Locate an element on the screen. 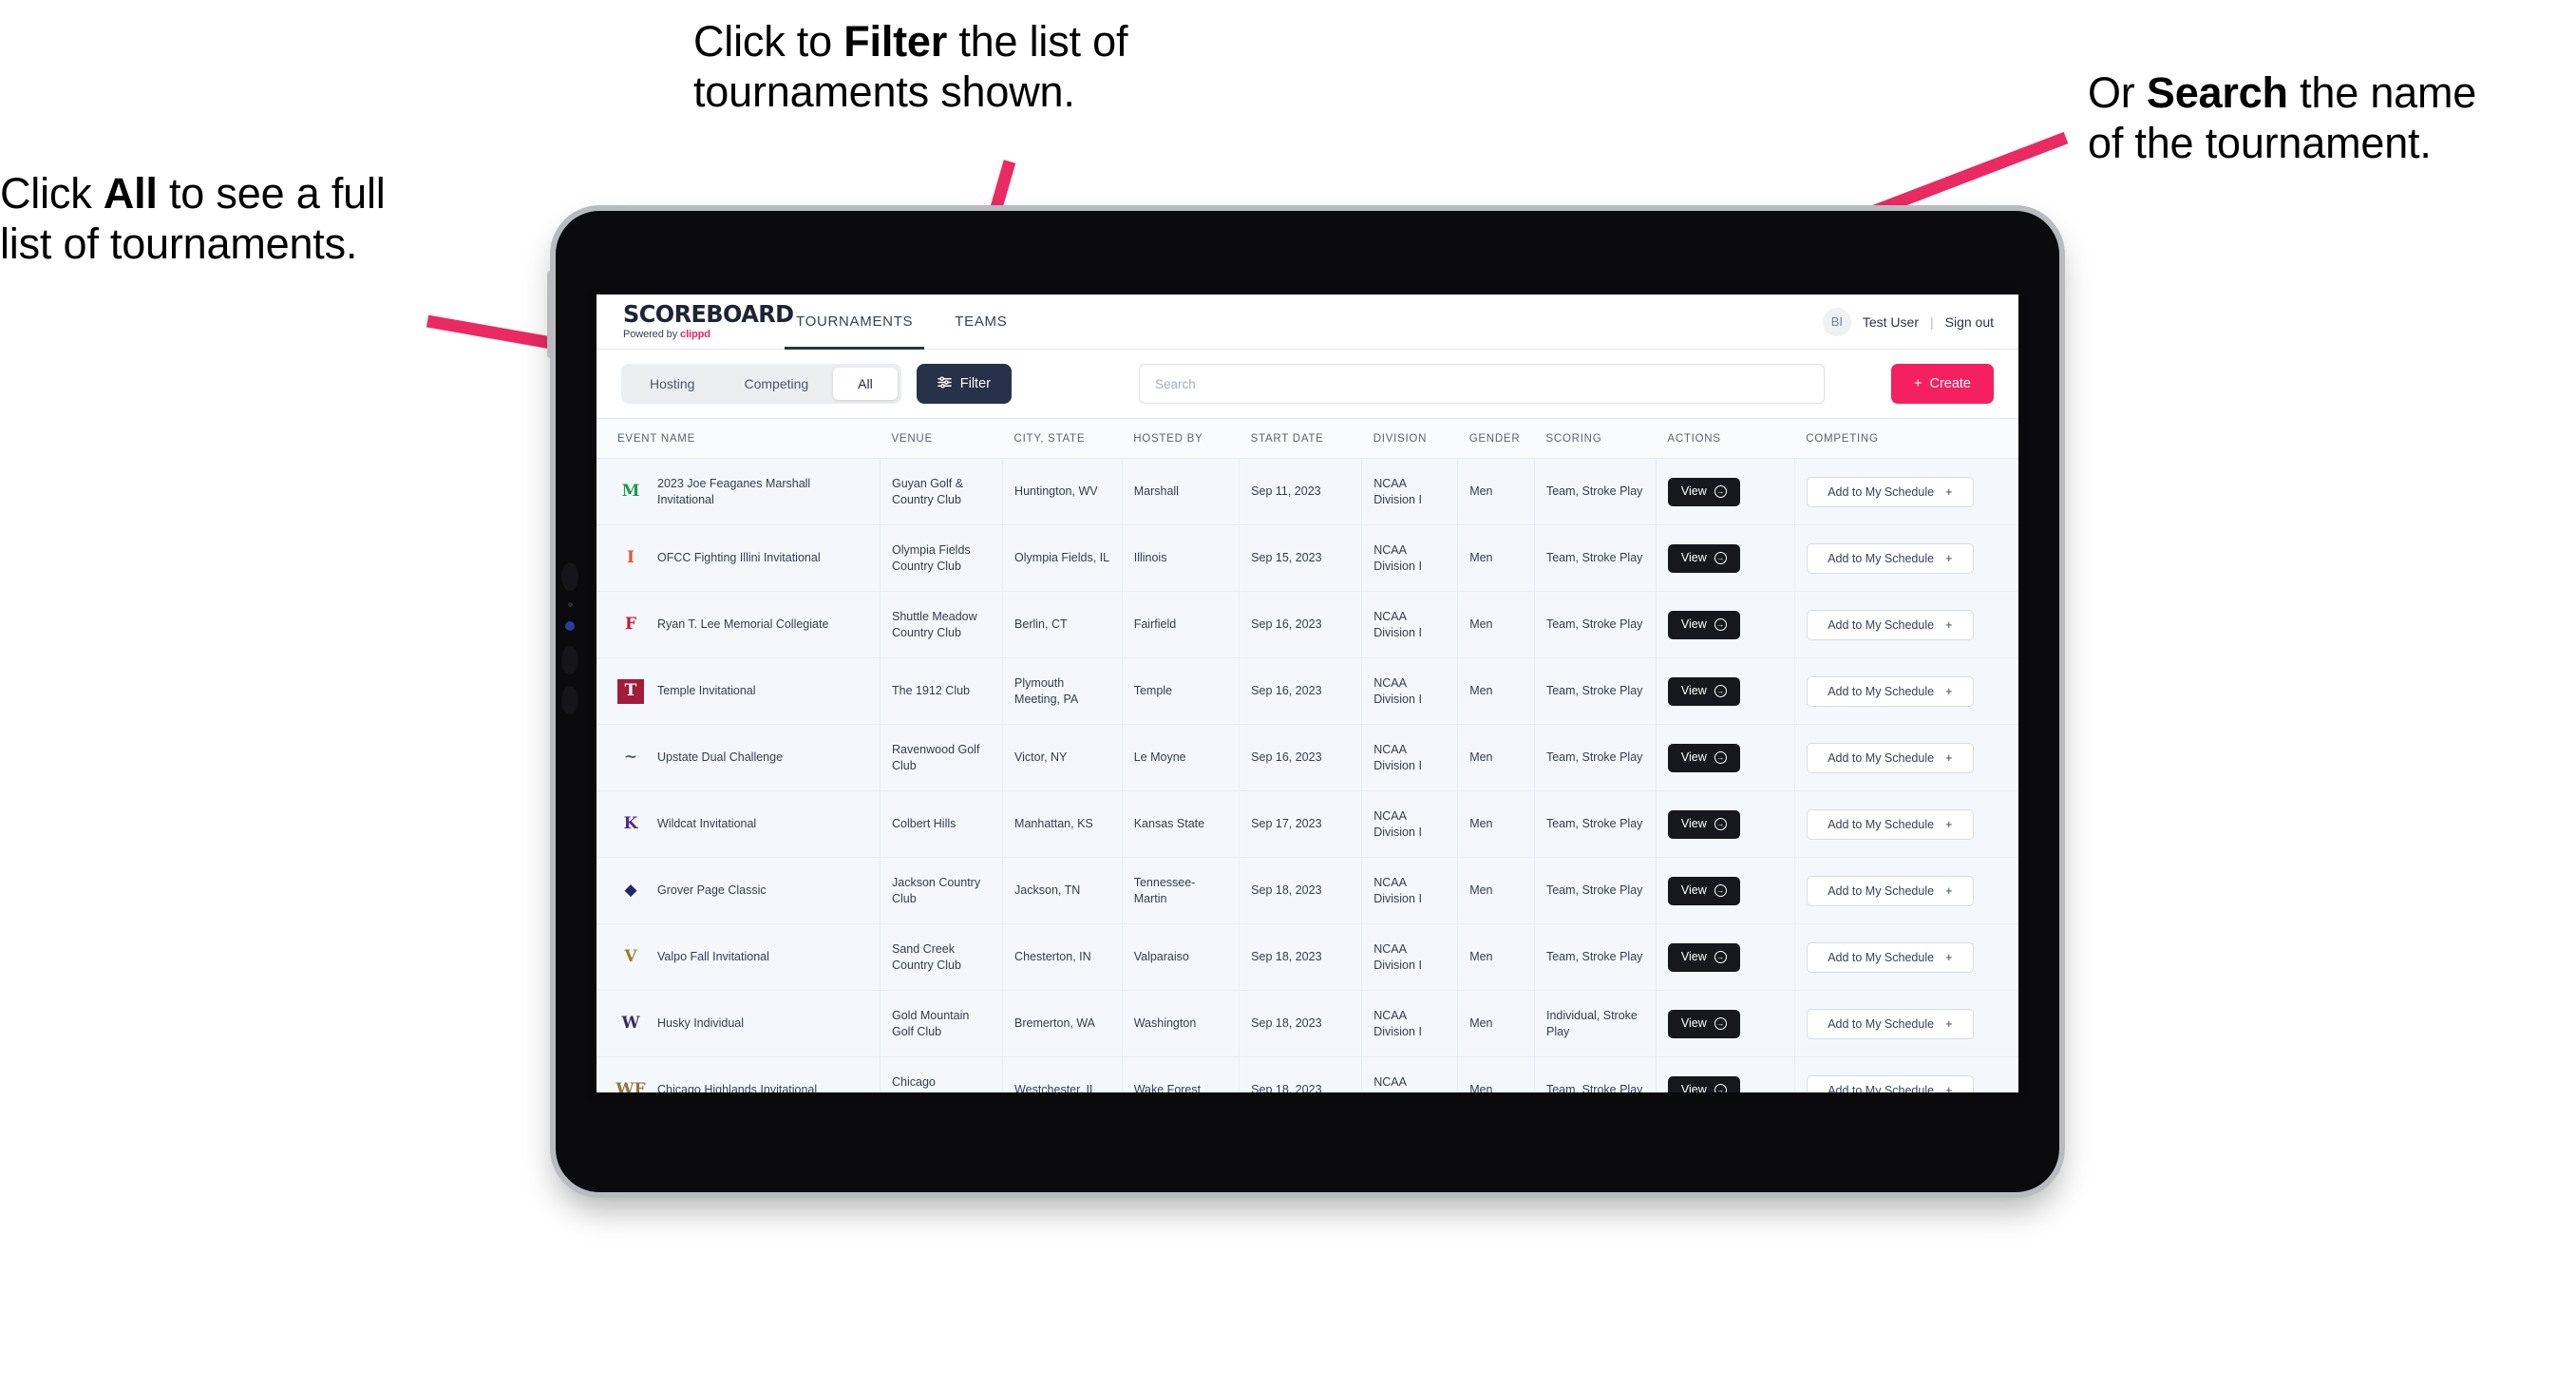  cell-city-state: Manhattan, KS is located at coordinates (1062, 824).